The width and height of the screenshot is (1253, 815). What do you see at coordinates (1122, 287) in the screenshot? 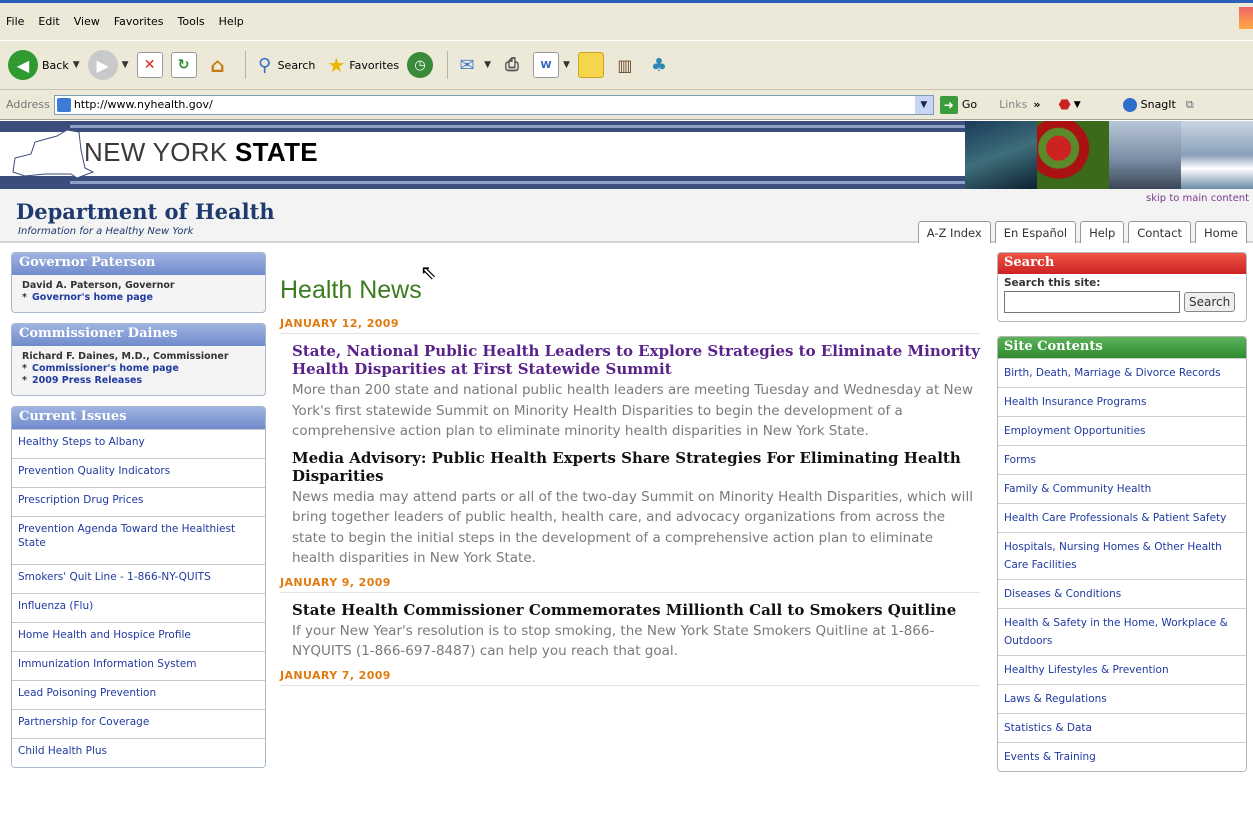
I see `search-box: Search Search this site: Search` at bounding box center [1122, 287].